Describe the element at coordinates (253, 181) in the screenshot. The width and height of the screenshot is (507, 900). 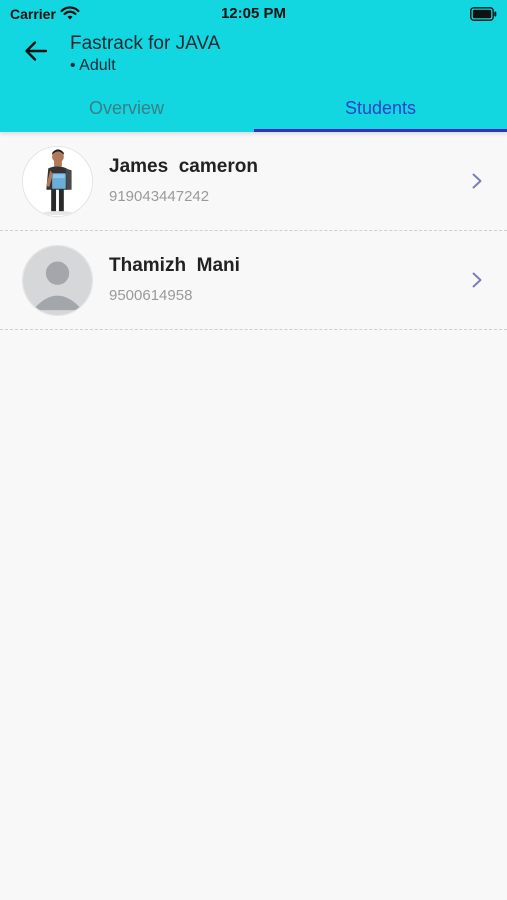
I see `list-item: James cameron 919043447242` at that location.